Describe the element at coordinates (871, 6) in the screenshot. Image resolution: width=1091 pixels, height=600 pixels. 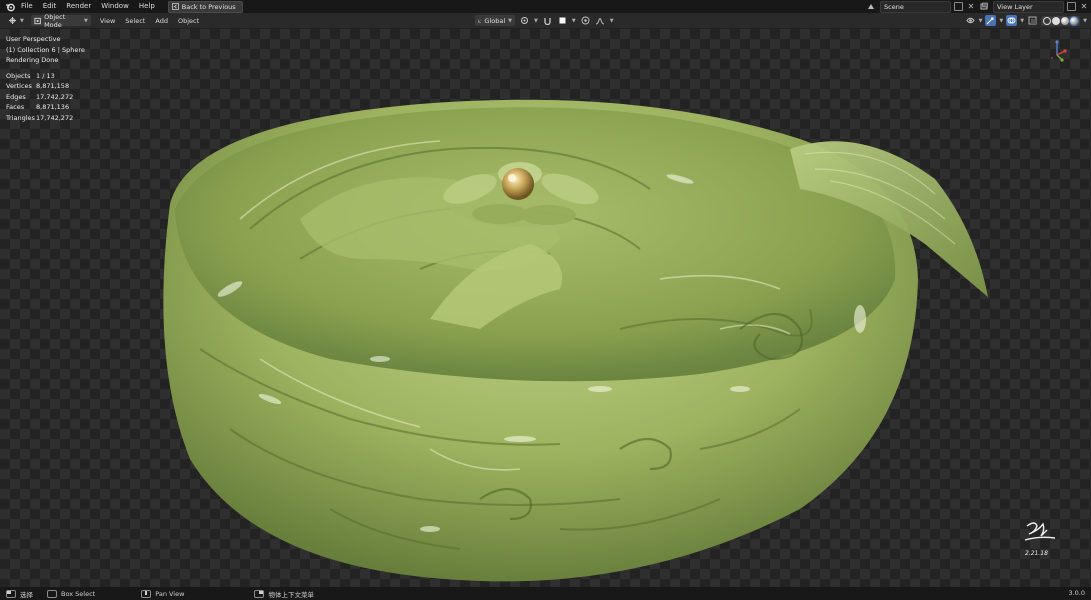
I see `scene-selector-icon` at that location.